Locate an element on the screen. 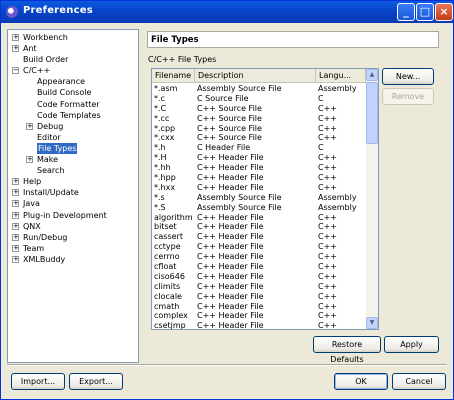 This screenshot has width=454, height=400. tree-item: + Help is located at coordinates (73, 181).